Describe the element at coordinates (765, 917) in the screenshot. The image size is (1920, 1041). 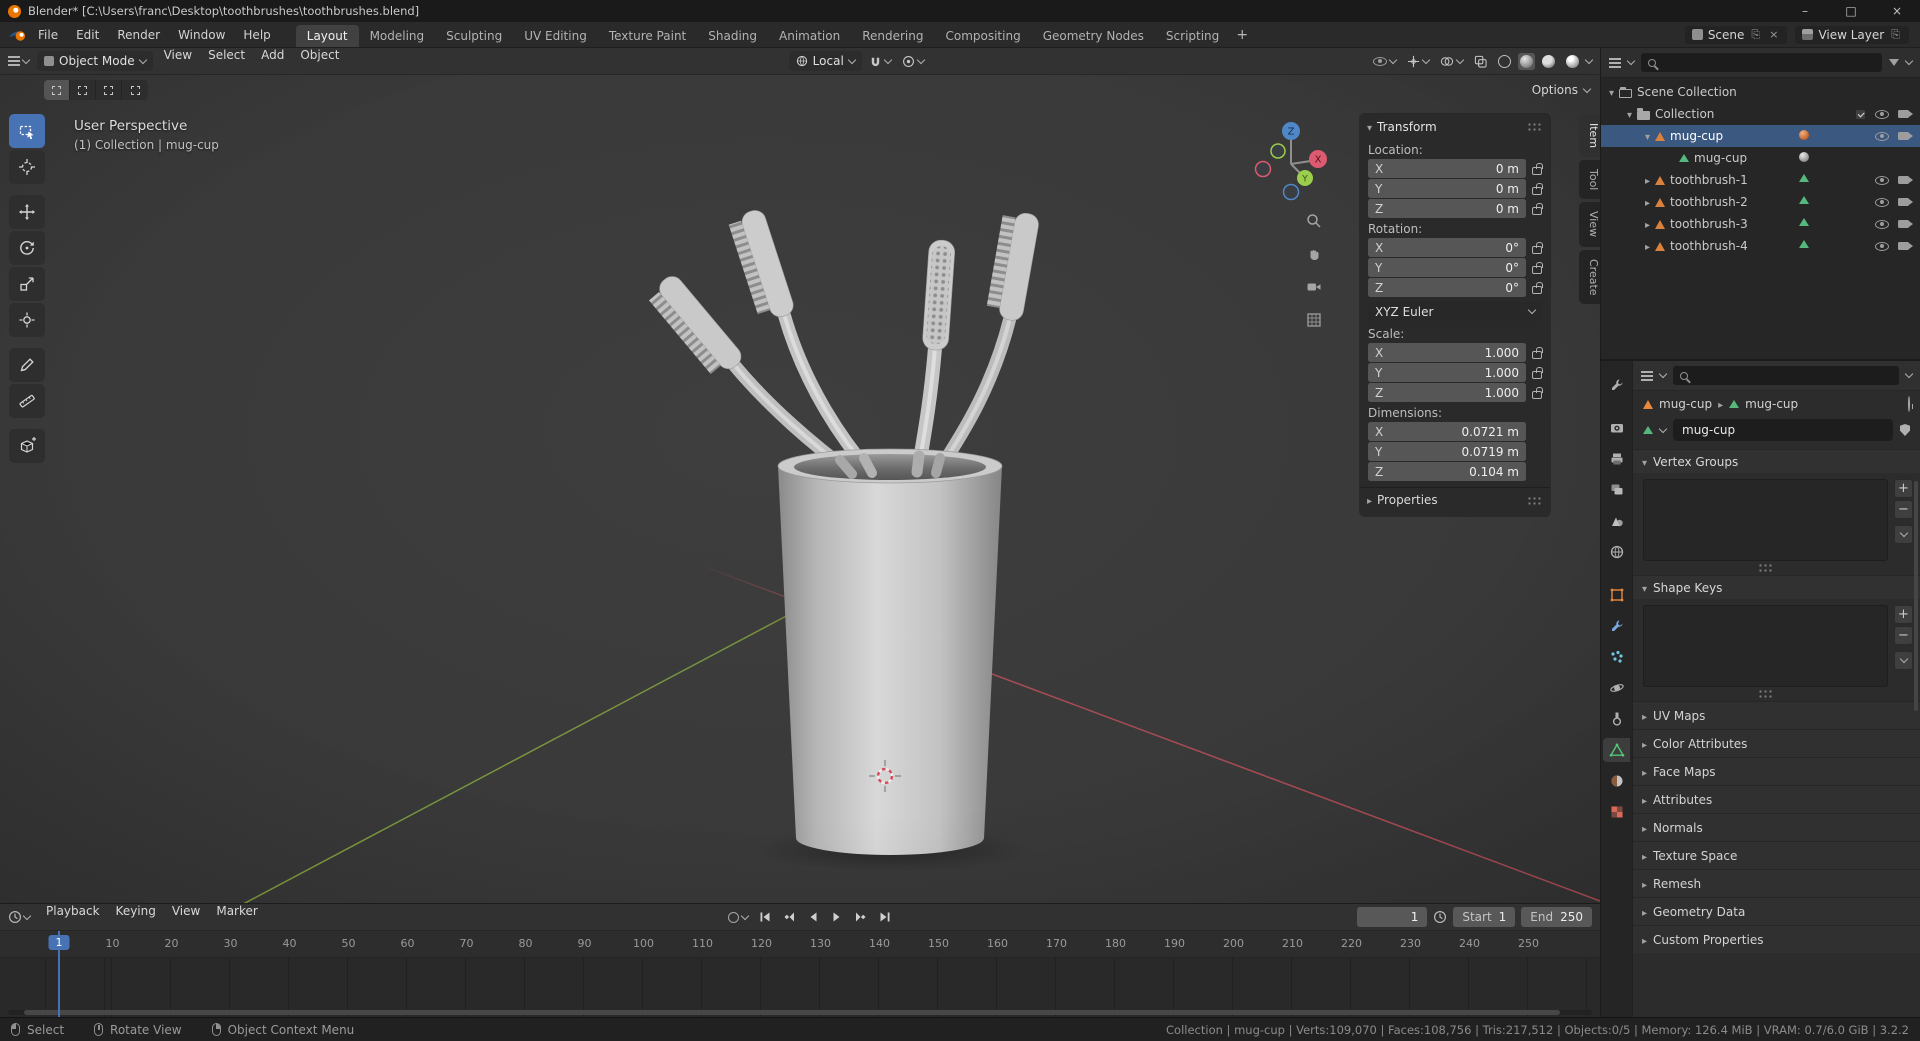
I see `jump-to-start-button` at that location.